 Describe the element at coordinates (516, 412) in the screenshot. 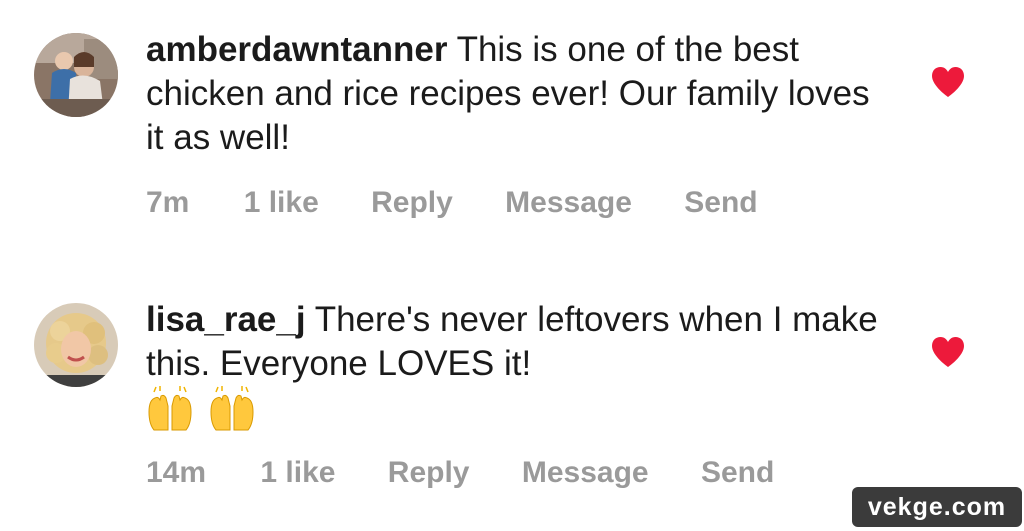

I see `emoji-row` at that location.